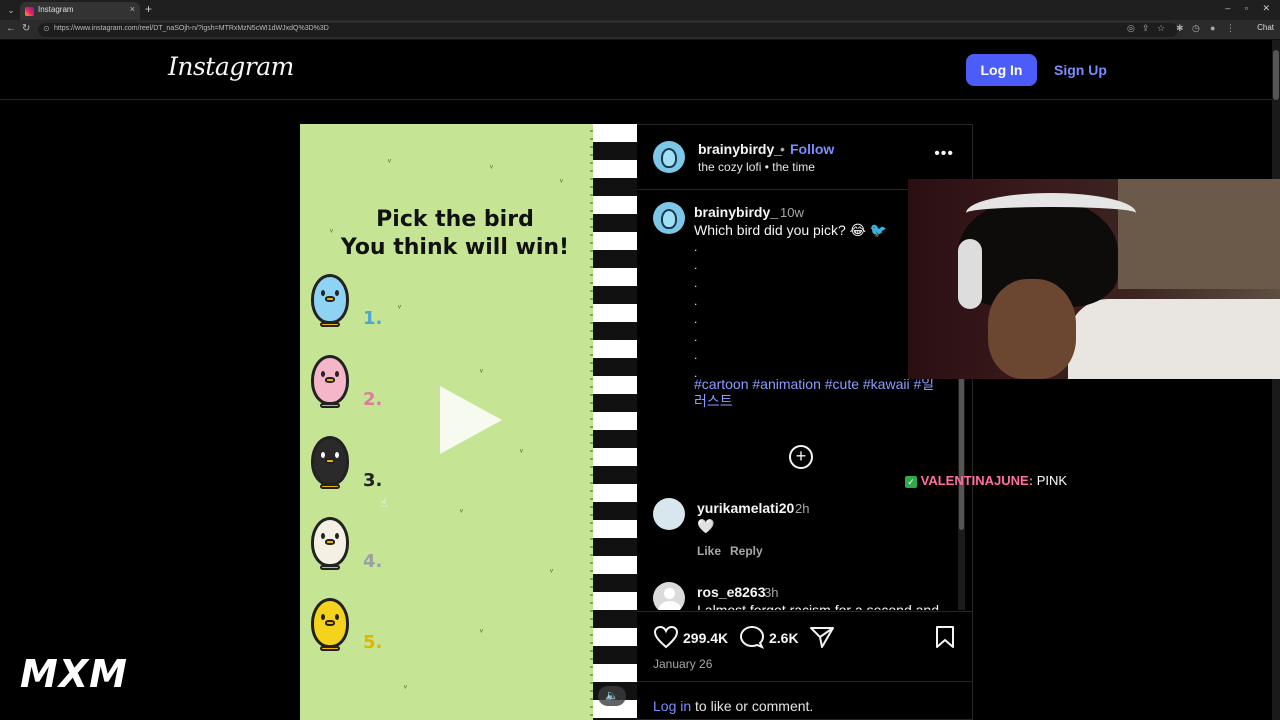 Image resolution: width=1280 pixels, height=720 pixels. I want to click on bird-1: 1., so click(345, 301).